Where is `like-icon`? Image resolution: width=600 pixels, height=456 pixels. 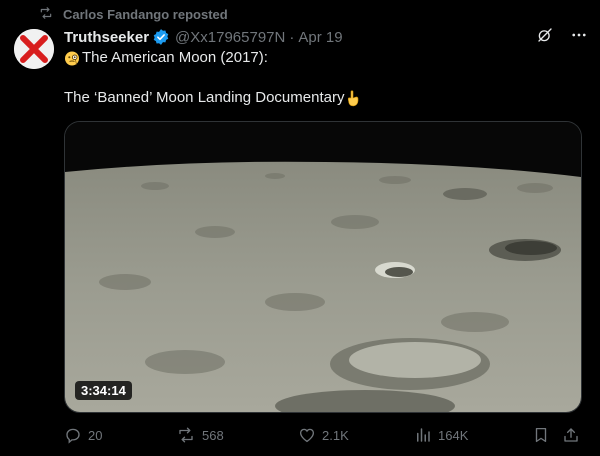
like-icon is located at coordinates (307, 435).